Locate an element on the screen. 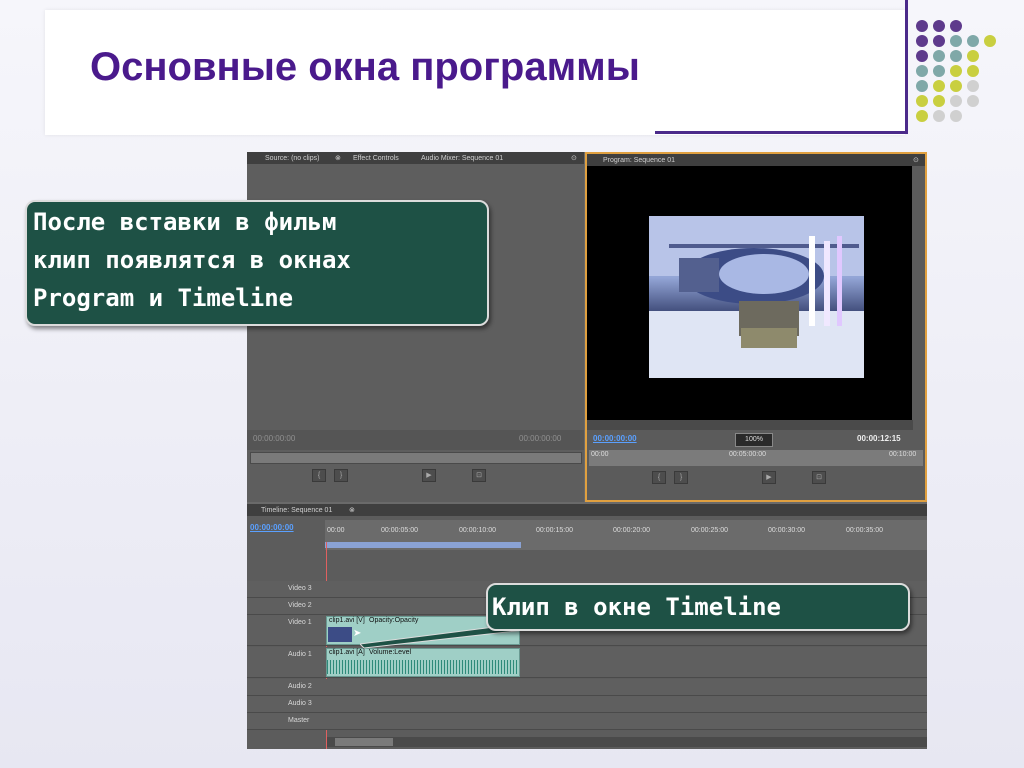 The height and width of the screenshot is (768, 1024). source-scrubber is located at coordinates (416, 458).